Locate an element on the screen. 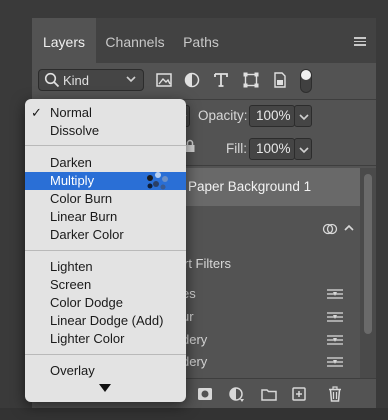 Image resolution: width=388 pixels, height=420 pixels. filter-kind-label: Kind is located at coordinates (76, 80).